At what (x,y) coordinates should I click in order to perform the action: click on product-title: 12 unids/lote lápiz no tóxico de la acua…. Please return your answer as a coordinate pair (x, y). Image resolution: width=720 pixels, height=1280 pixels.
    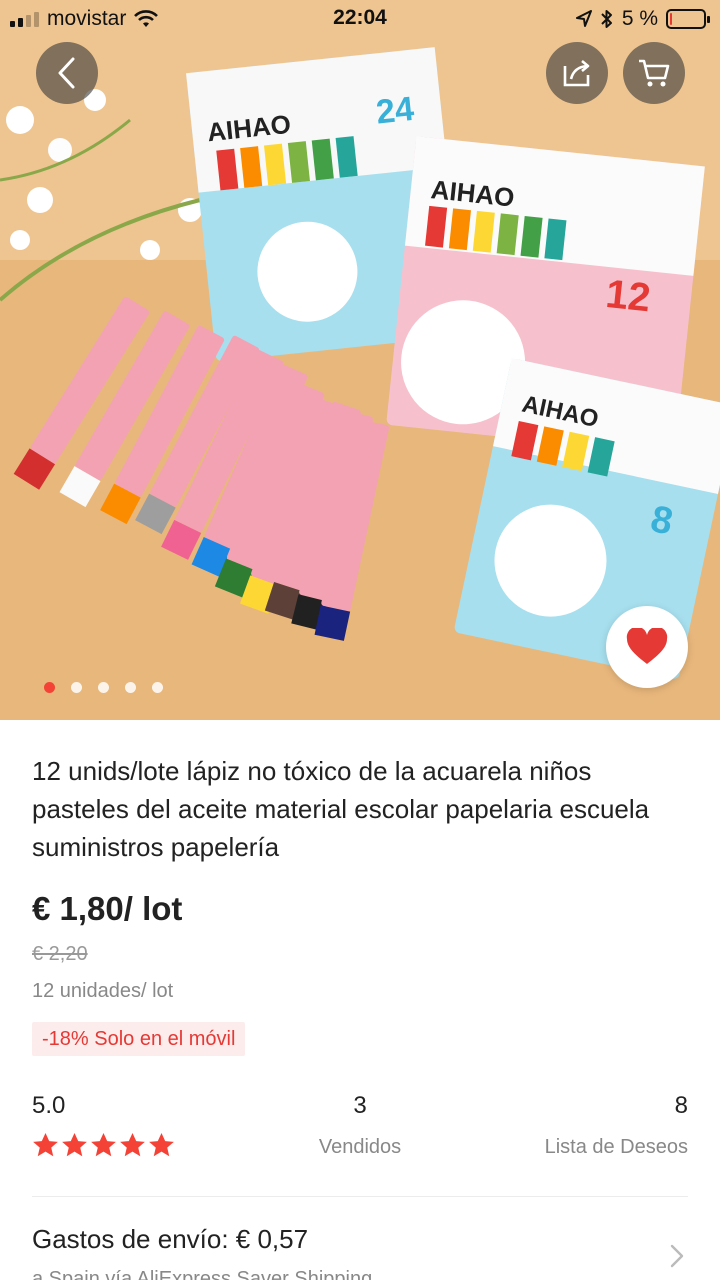
    Looking at the image, I should click on (341, 809).